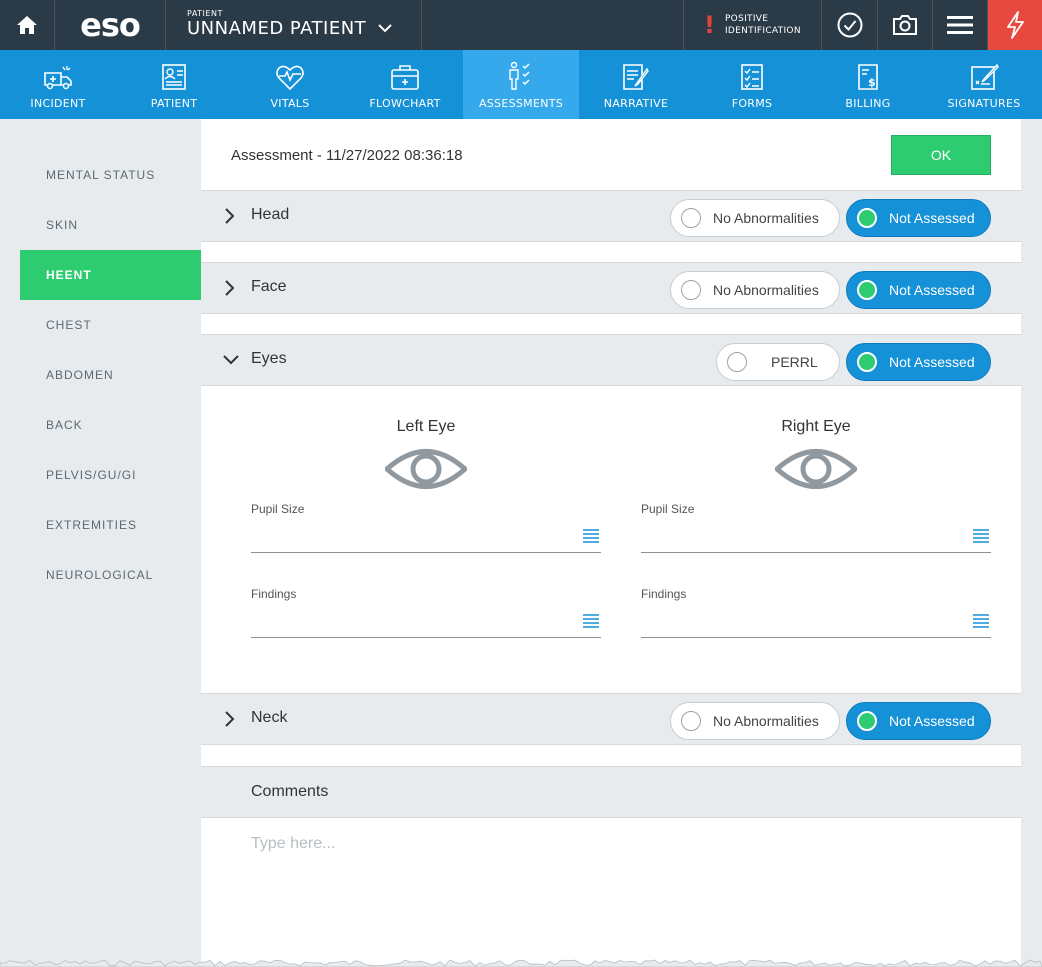  I want to click on nav-assessments: ASSESSMENTS, so click(521, 84).